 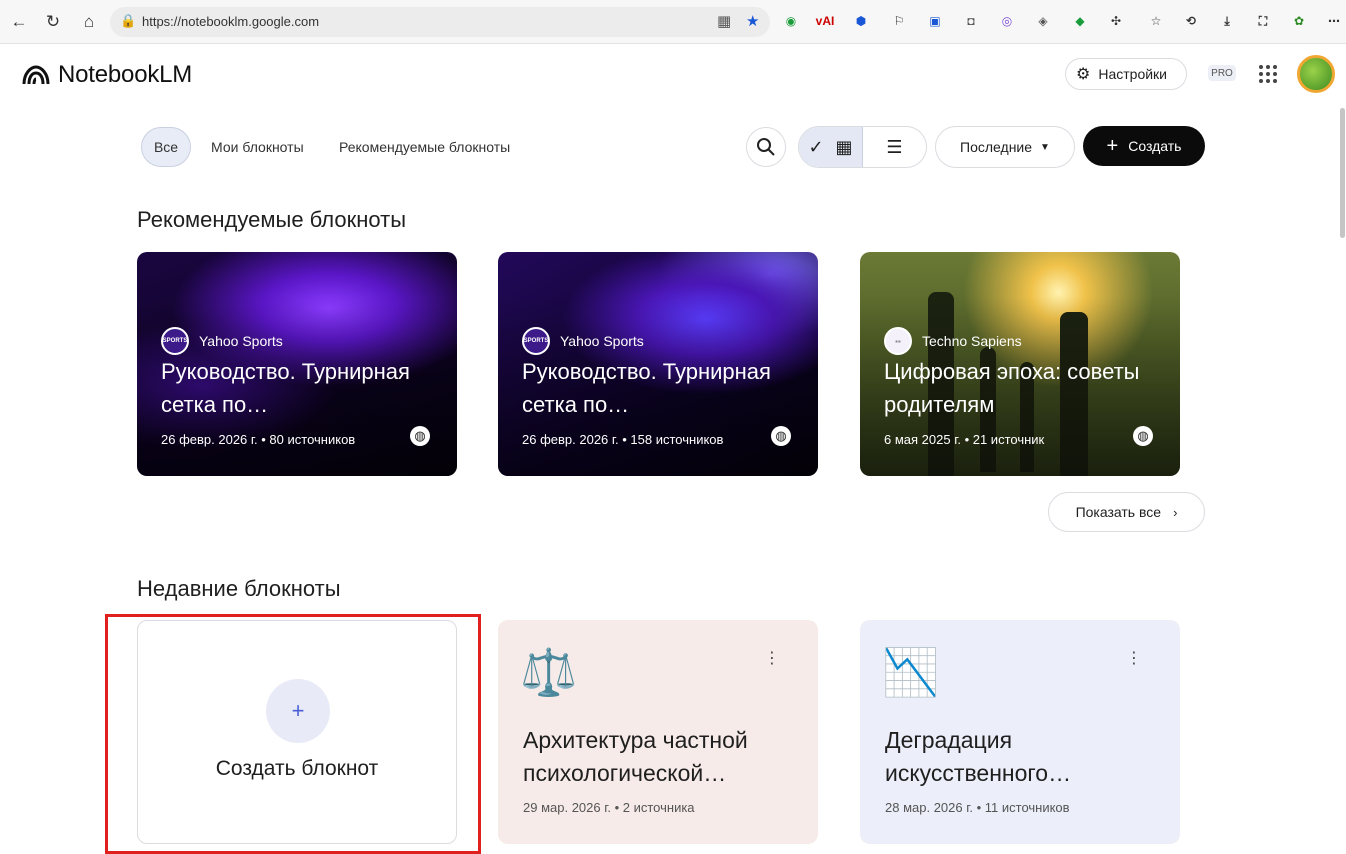 What do you see at coordinates (935, 21) in the screenshot?
I see `extension-badge-icon: ▣` at bounding box center [935, 21].